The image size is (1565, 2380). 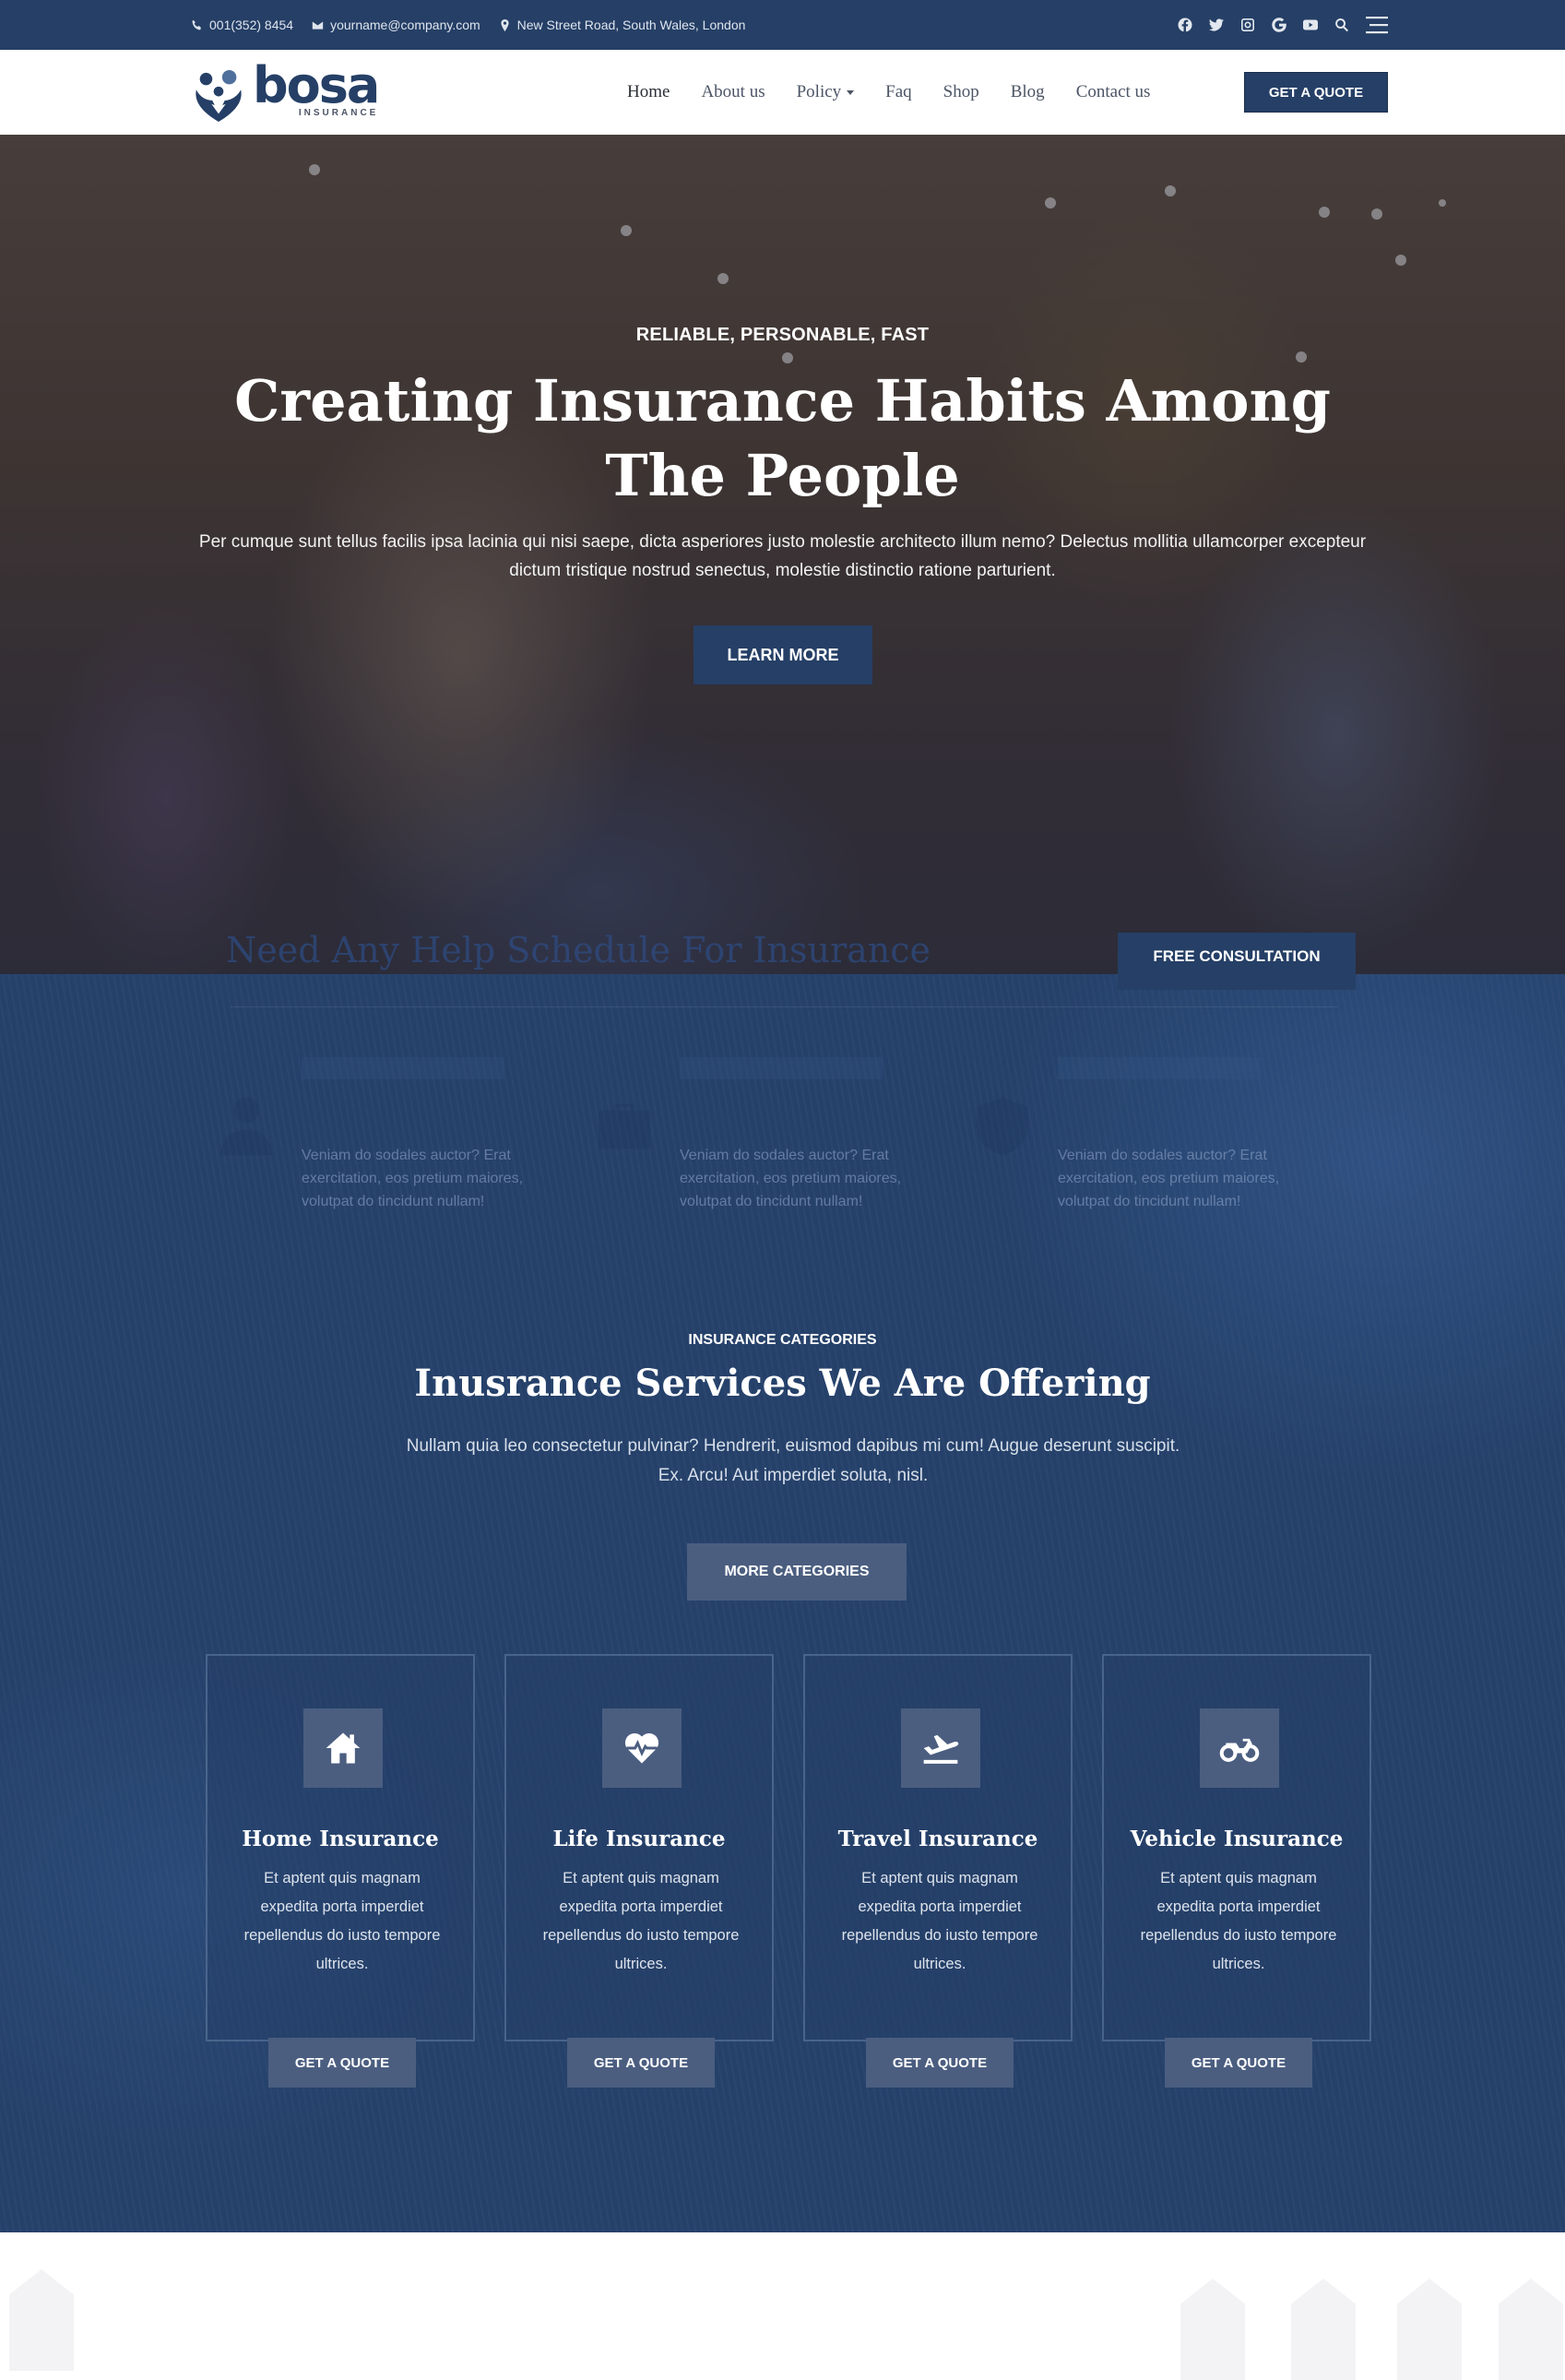 What do you see at coordinates (783, 1340) in the screenshot?
I see `categories-eyebrow: INSURANCE CATEGORIES` at bounding box center [783, 1340].